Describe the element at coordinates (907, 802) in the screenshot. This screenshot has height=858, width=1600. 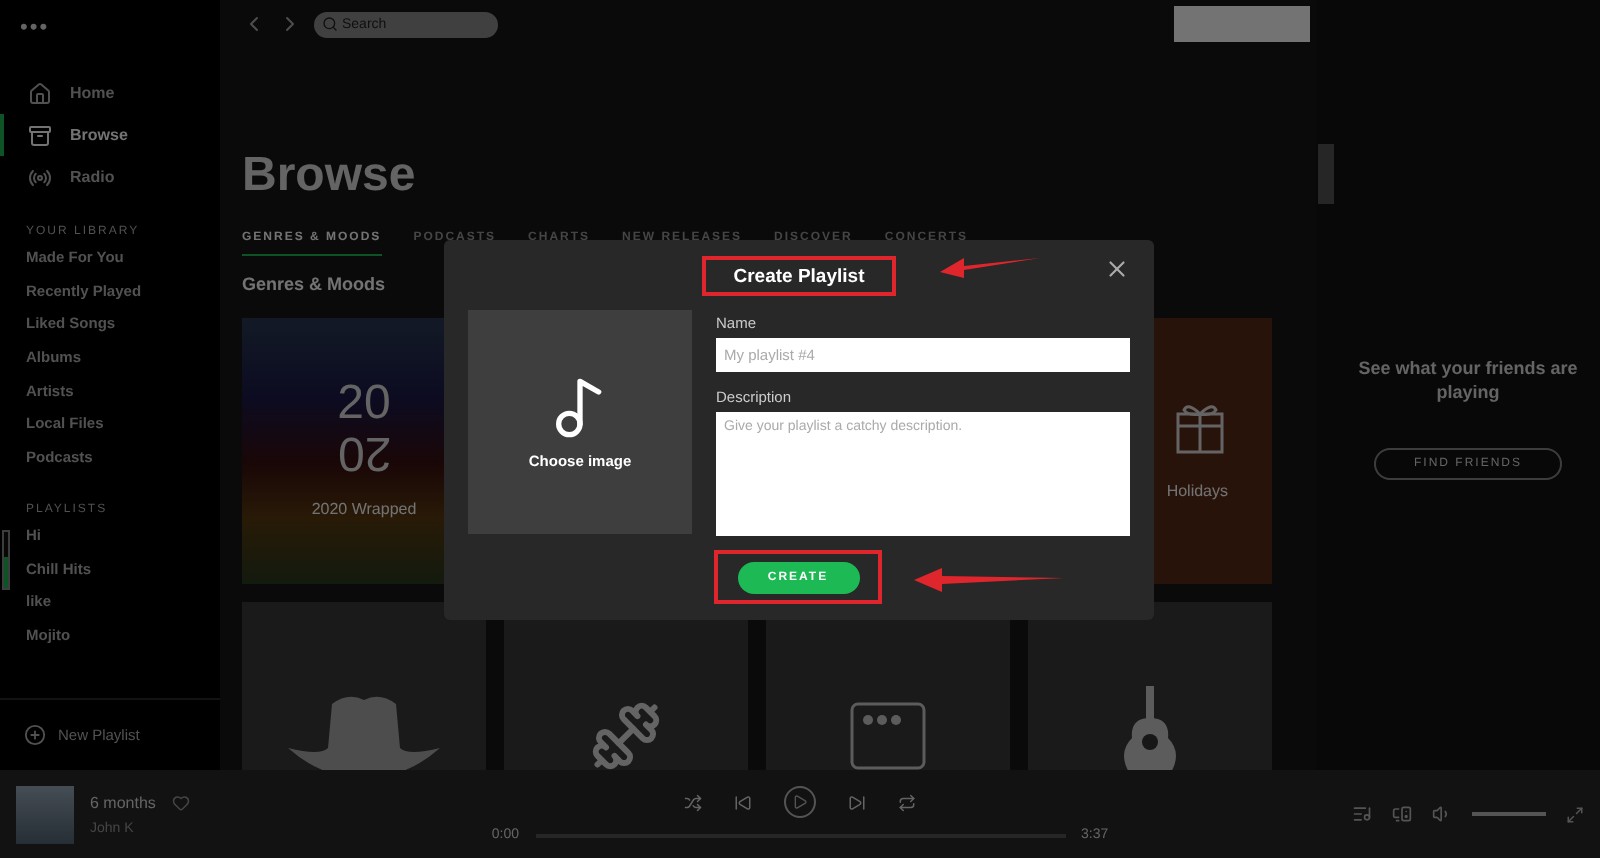
I see `repeat-icon` at that location.